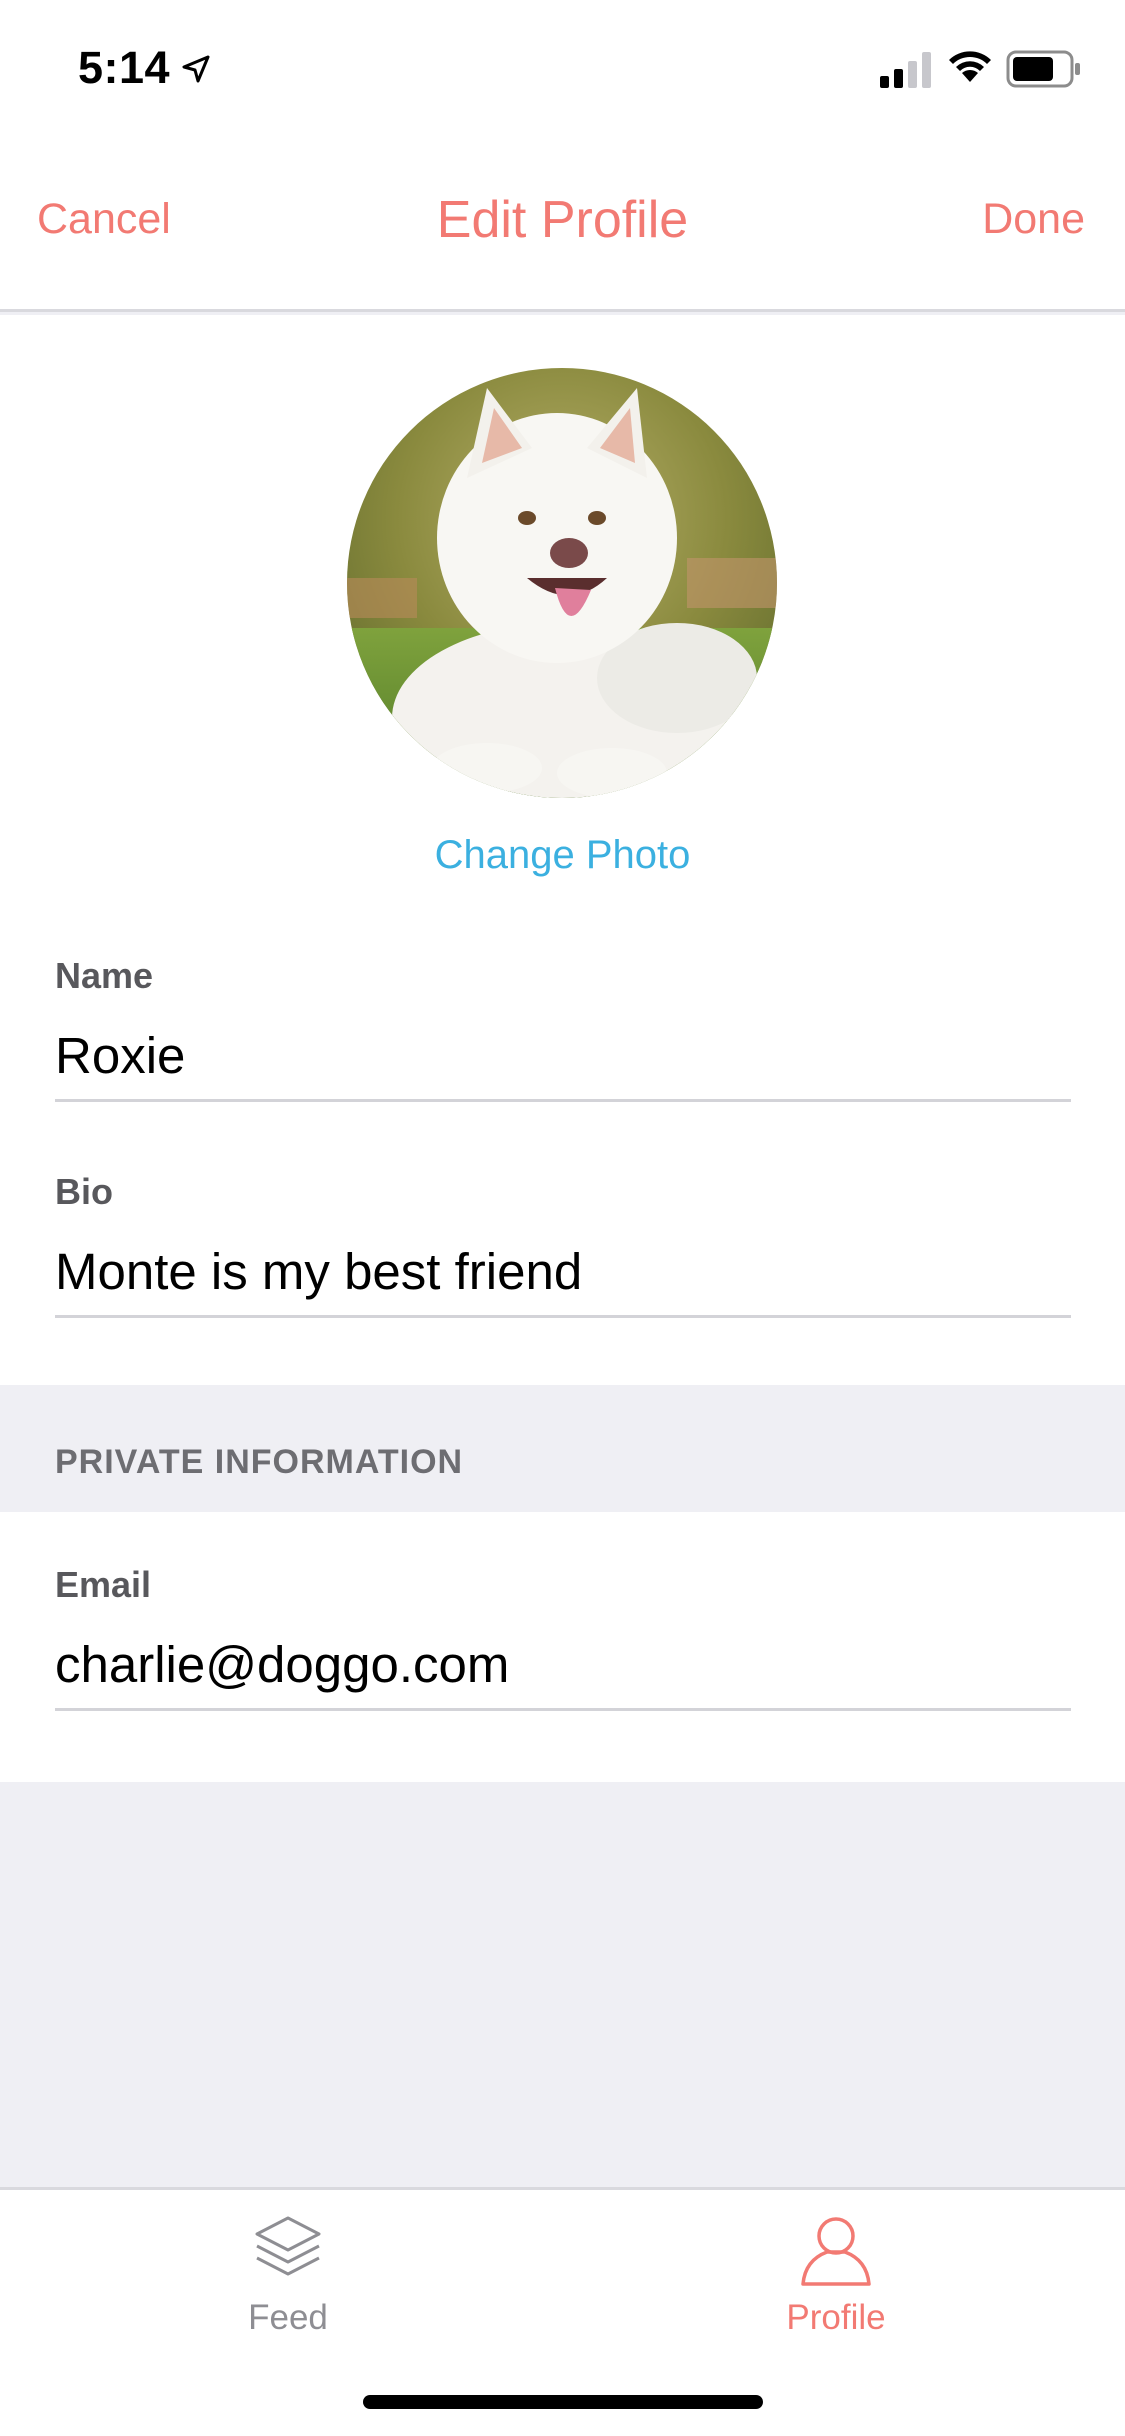 The height and width of the screenshot is (2436, 1125). What do you see at coordinates (563, 1665) in the screenshot?
I see `email-input: charlie@doggo.com` at bounding box center [563, 1665].